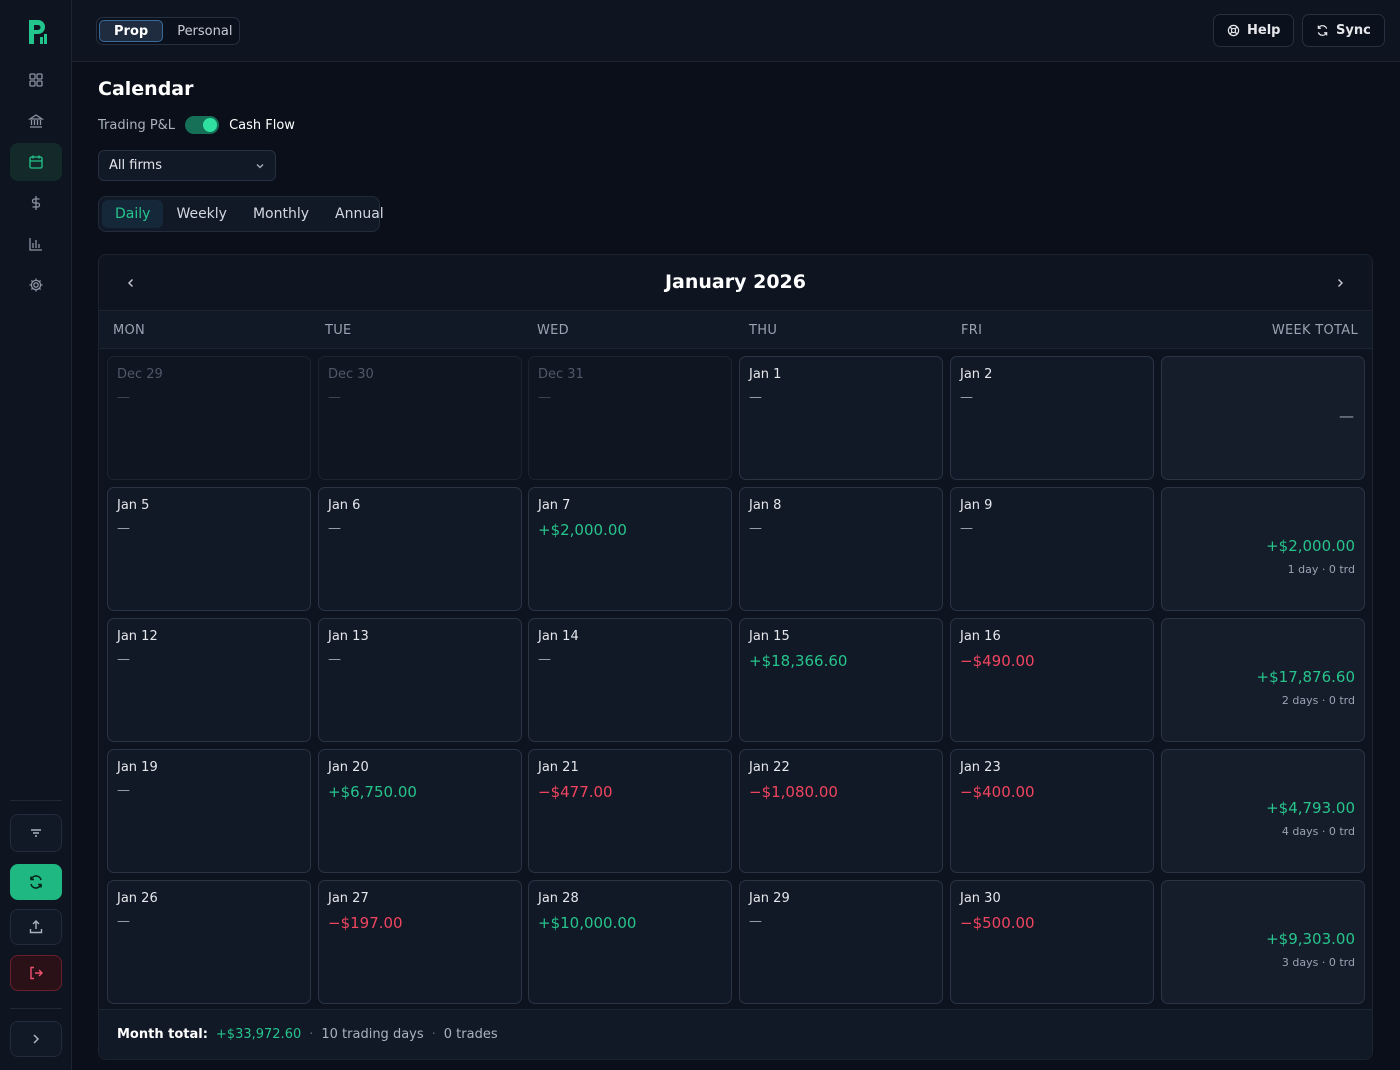  I want to click on day-date-label: Jan 1, so click(765, 374).